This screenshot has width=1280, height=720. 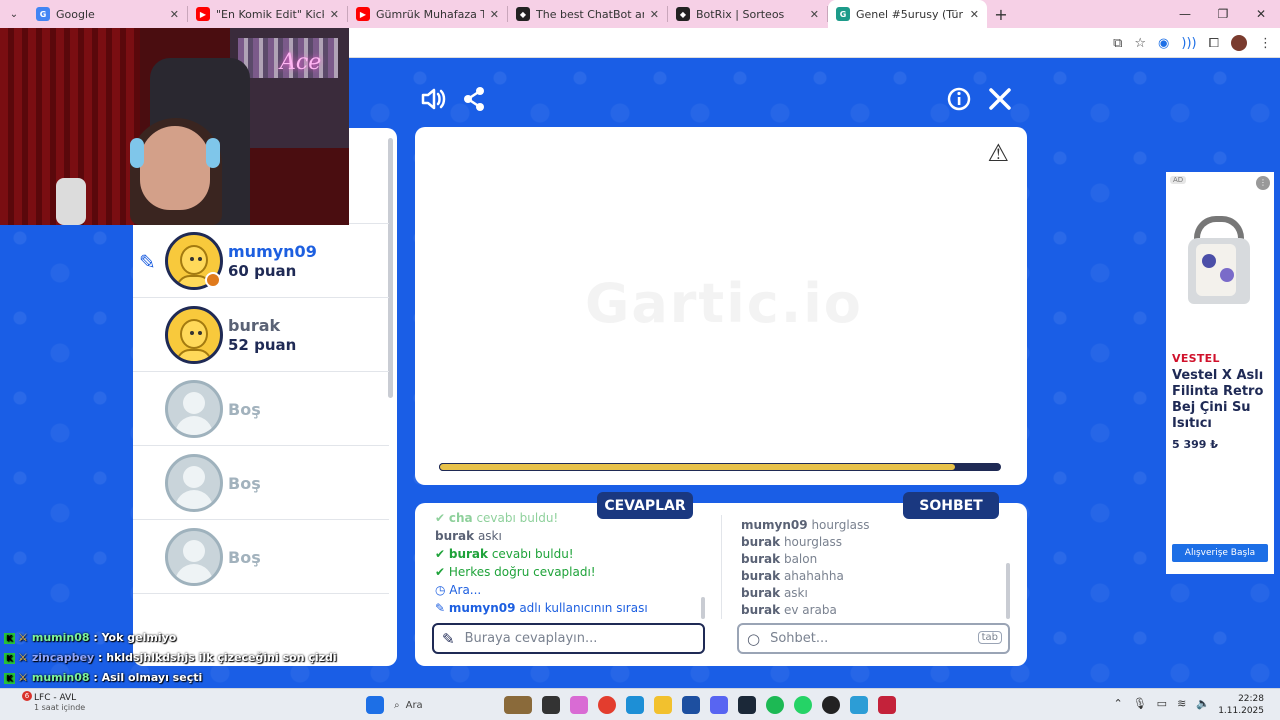 What do you see at coordinates (859, 705) in the screenshot?
I see `settings-icon` at bounding box center [859, 705].